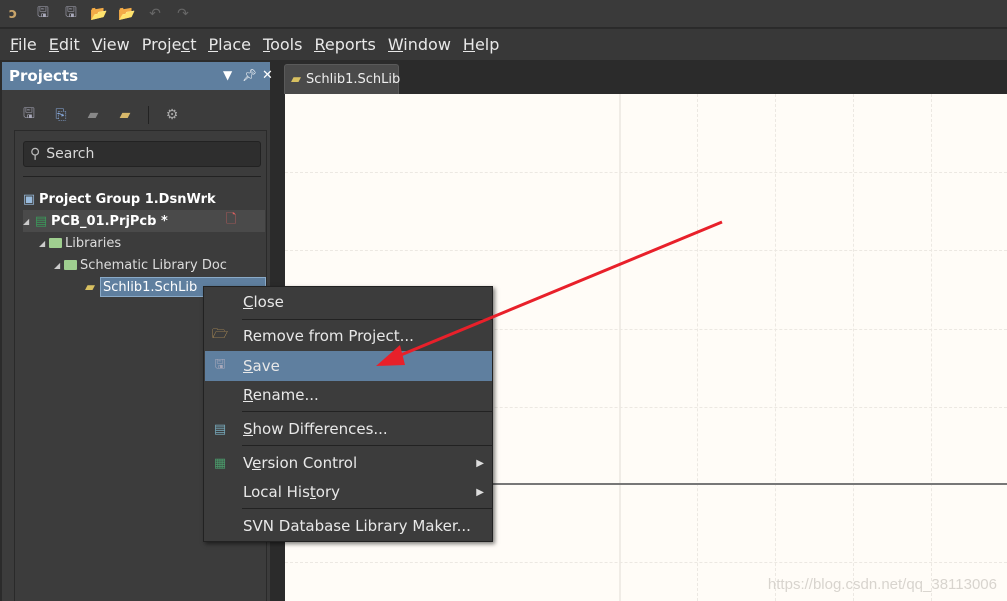  I want to click on menu-place: Place, so click(229, 44).